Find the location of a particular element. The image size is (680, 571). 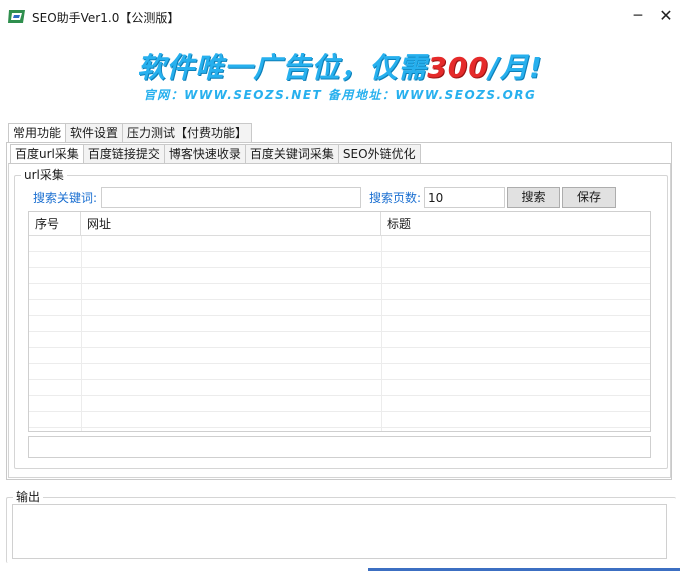

tab-common-functions: 常用功能 is located at coordinates (37, 133).